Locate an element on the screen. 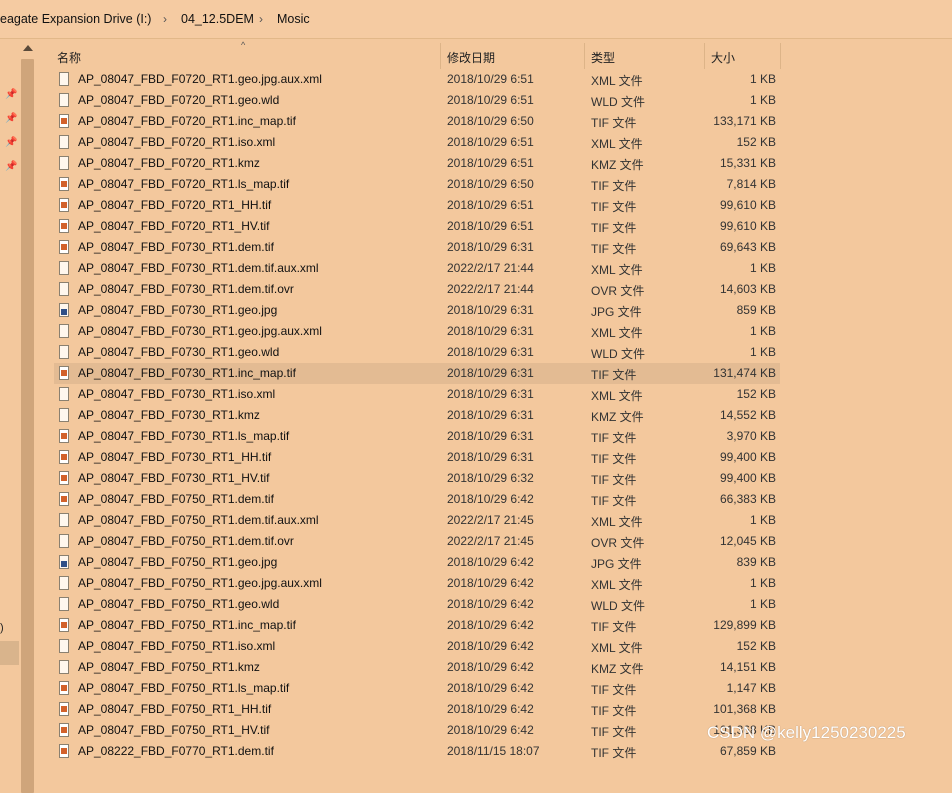 The height and width of the screenshot is (793, 952). nav-item-selected is located at coordinates (9, 653).